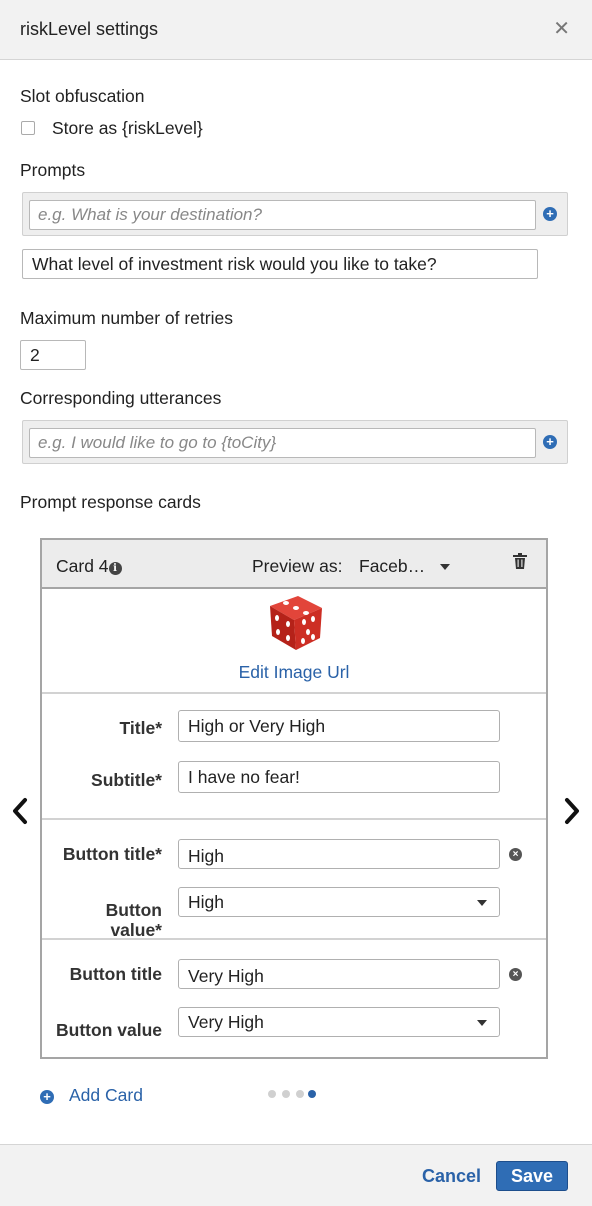 Image resolution: width=592 pixels, height=1206 pixels. Describe the element at coordinates (561, 29) in the screenshot. I see `close-icon: ✕` at that location.